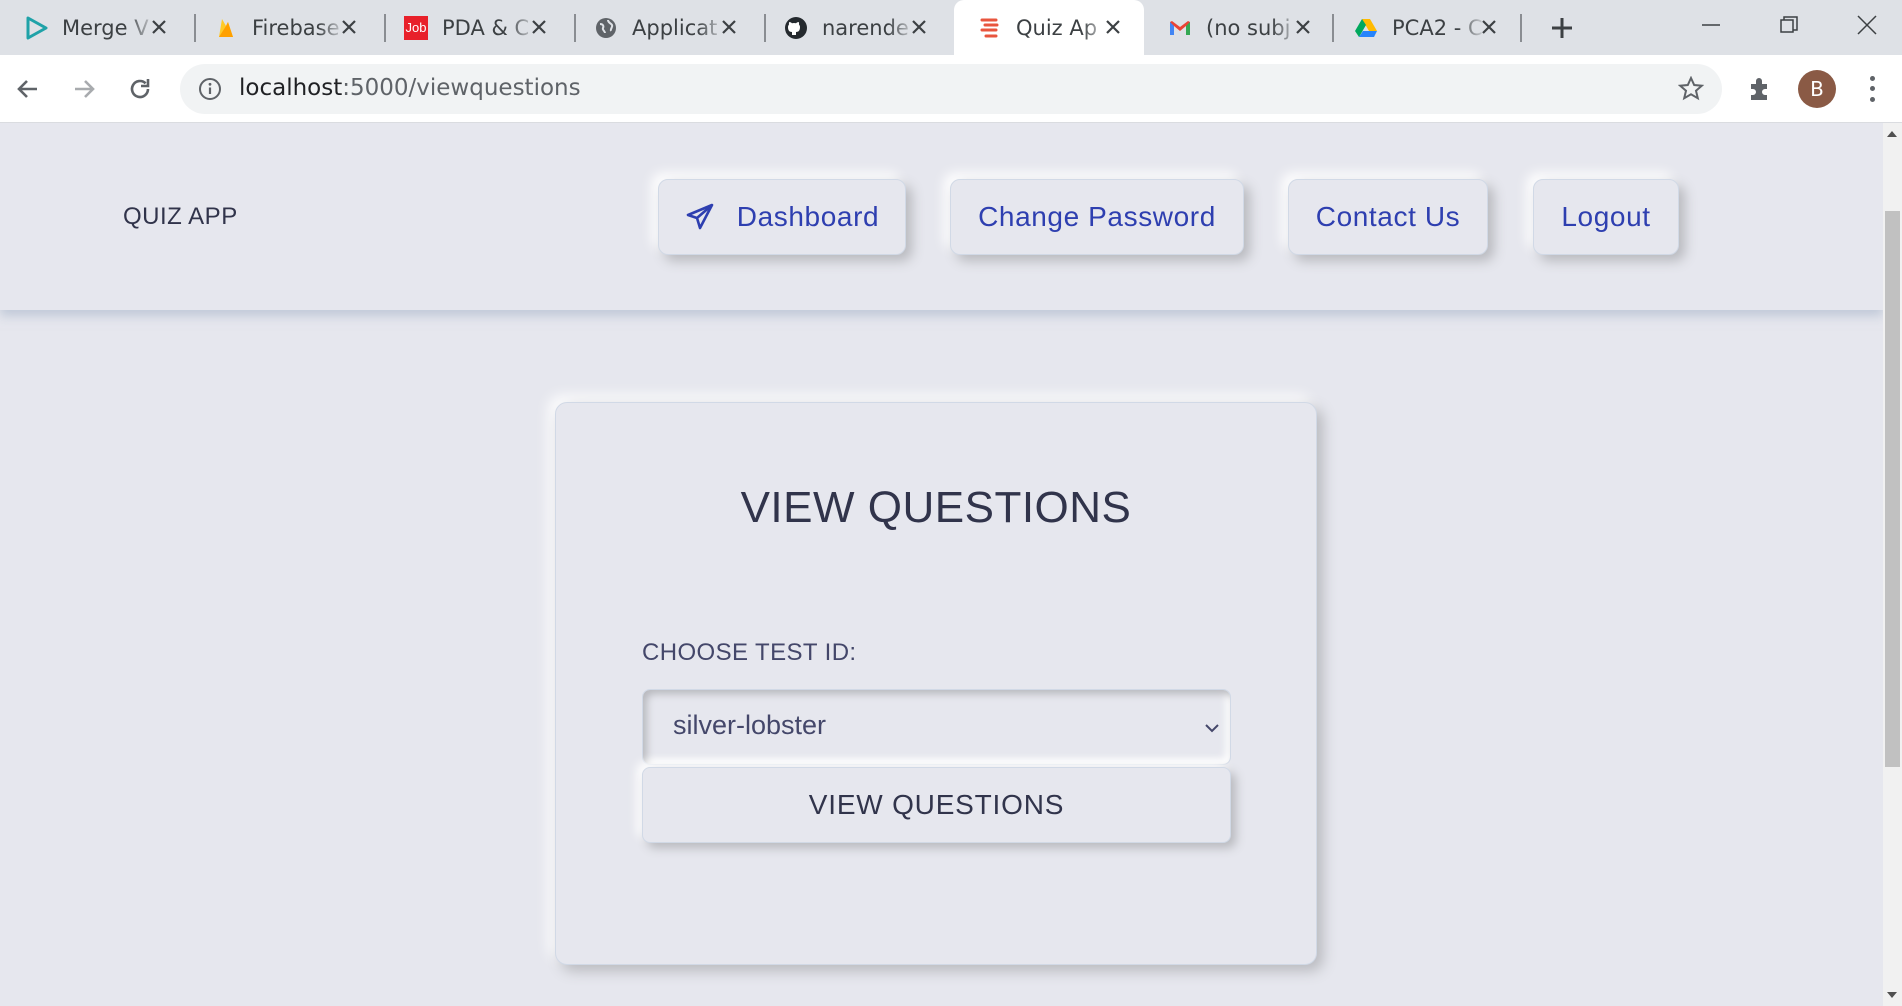  What do you see at coordinates (36, 28) in the screenshot?
I see `play-icon` at bounding box center [36, 28].